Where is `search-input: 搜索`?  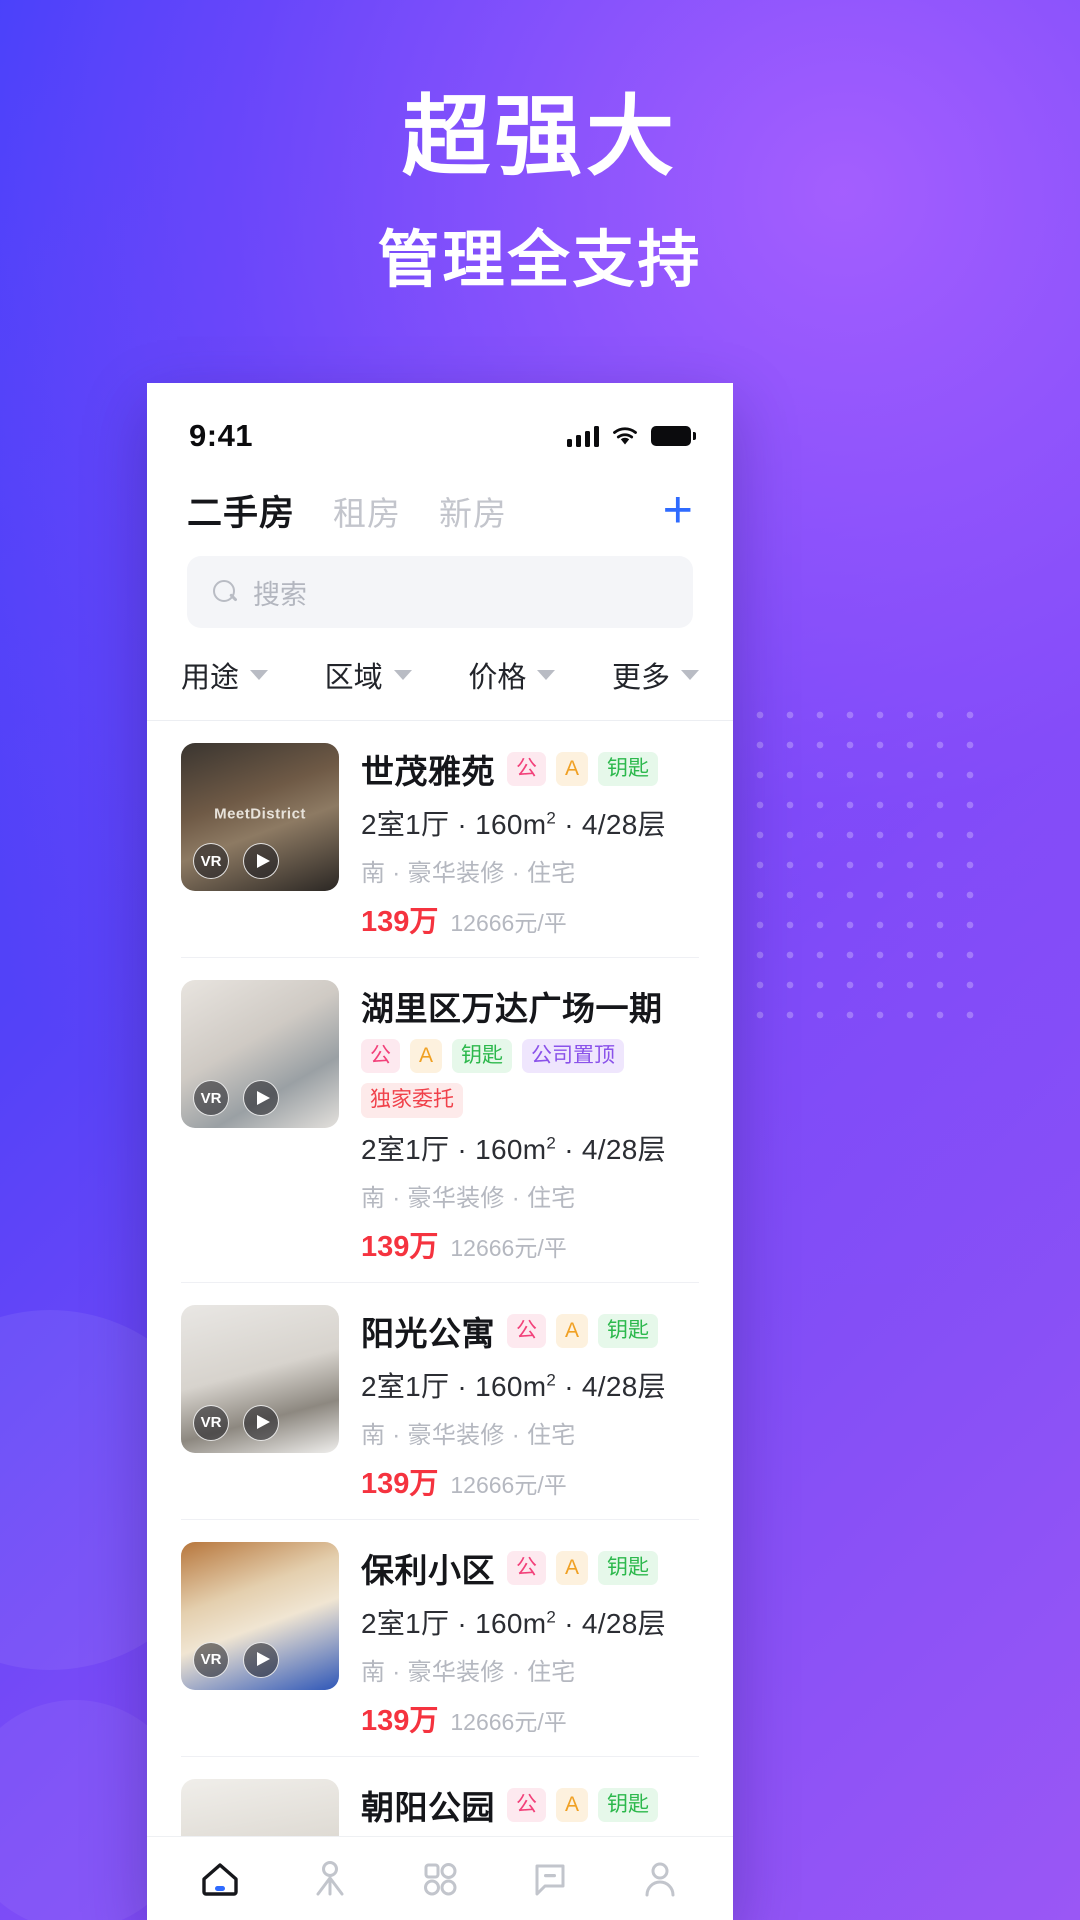
search-input: 搜索 is located at coordinates (440, 592).